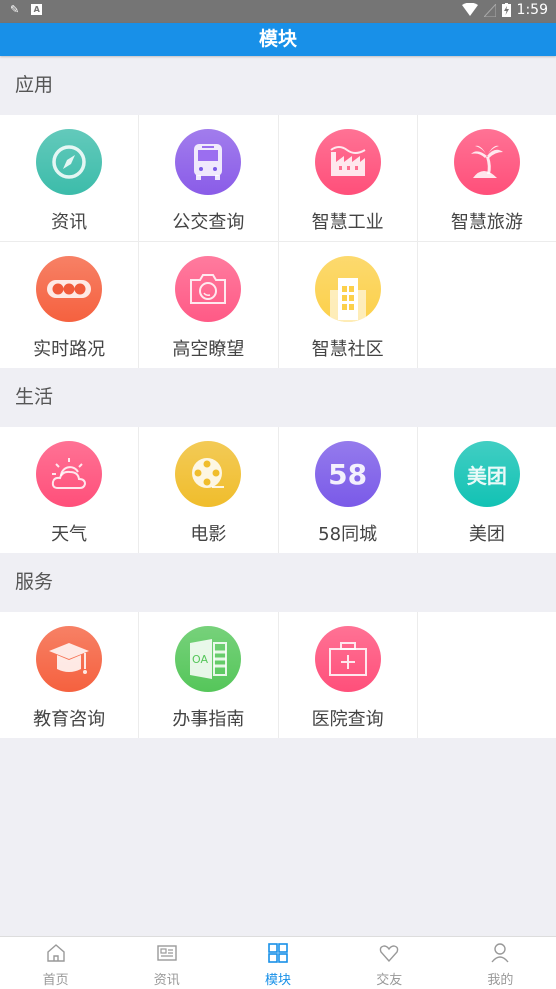 This screenshot has height=989, width=556. I want to click on home-icon, so click(56, 955).